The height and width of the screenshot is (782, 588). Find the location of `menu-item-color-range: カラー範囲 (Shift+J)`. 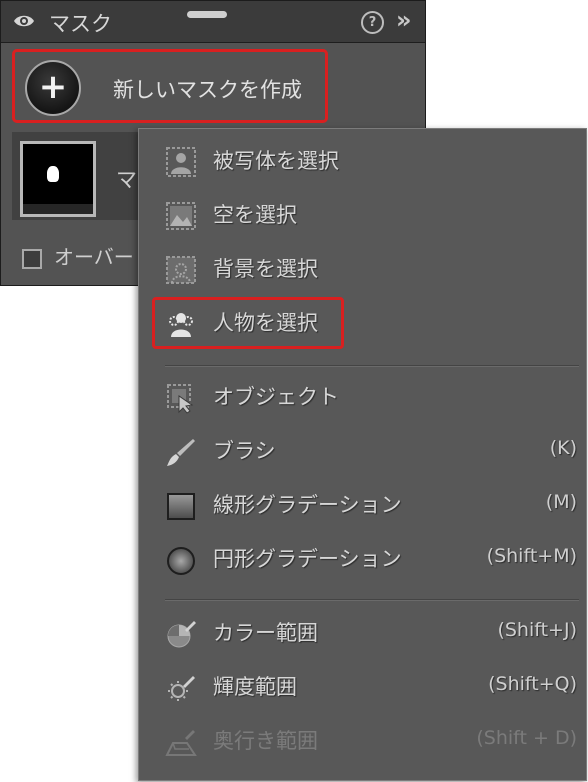

menu-item-color-range: カラー範囲 (Shift+J) is located at coordinates (362, 633).